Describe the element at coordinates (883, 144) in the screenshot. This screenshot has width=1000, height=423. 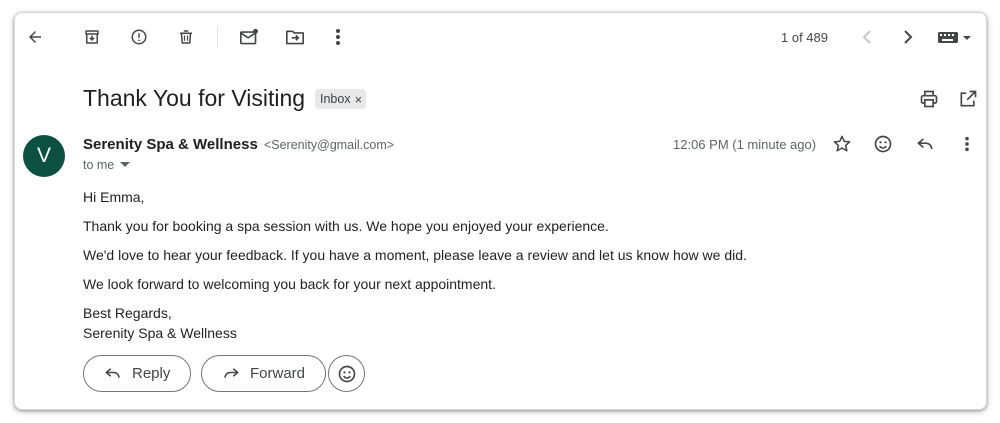
I see `add-reaction-icon` at that location.